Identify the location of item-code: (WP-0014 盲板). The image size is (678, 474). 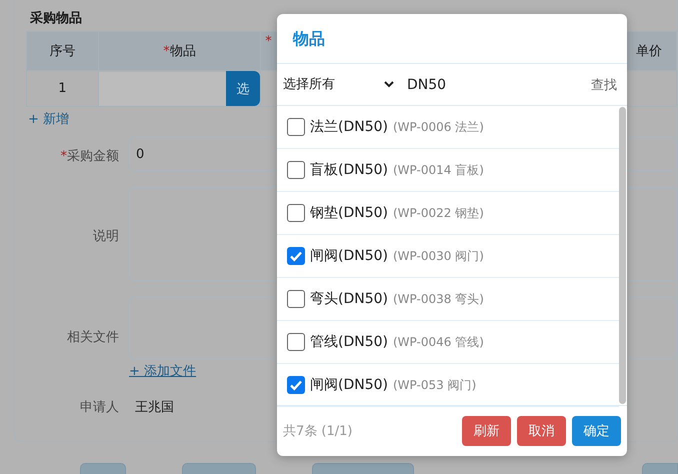
(438, 170).